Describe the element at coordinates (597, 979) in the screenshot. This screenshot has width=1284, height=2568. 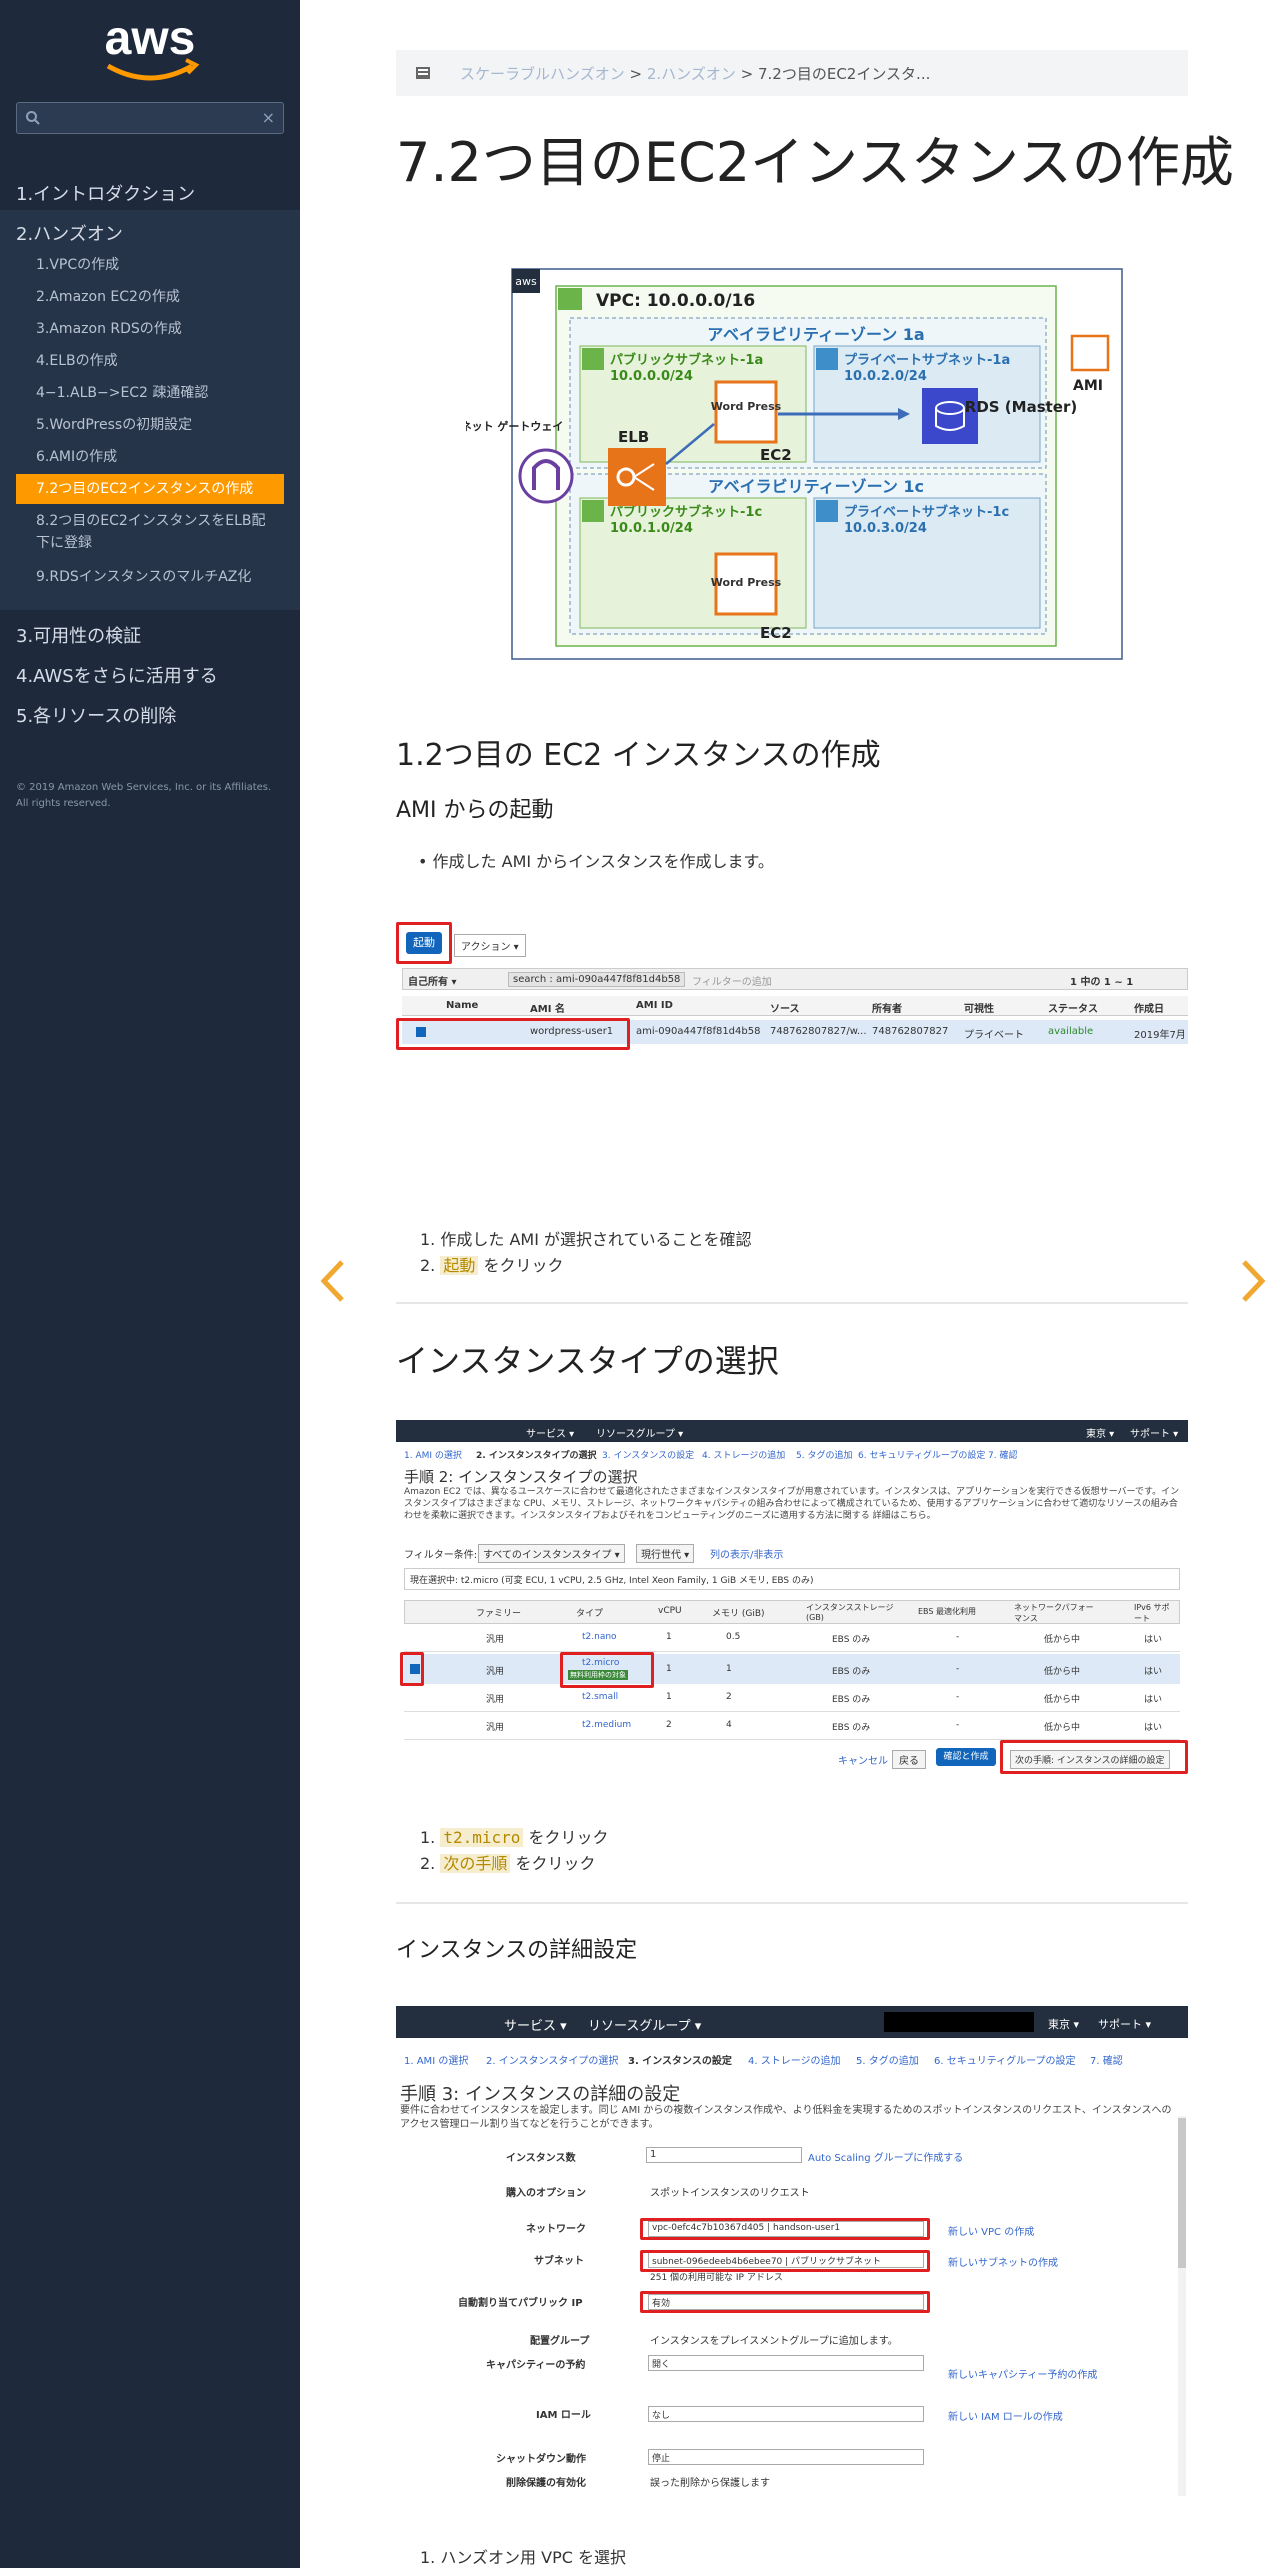
I see `search-tag: search : ami-090a447f8f81d4b58` at that location.